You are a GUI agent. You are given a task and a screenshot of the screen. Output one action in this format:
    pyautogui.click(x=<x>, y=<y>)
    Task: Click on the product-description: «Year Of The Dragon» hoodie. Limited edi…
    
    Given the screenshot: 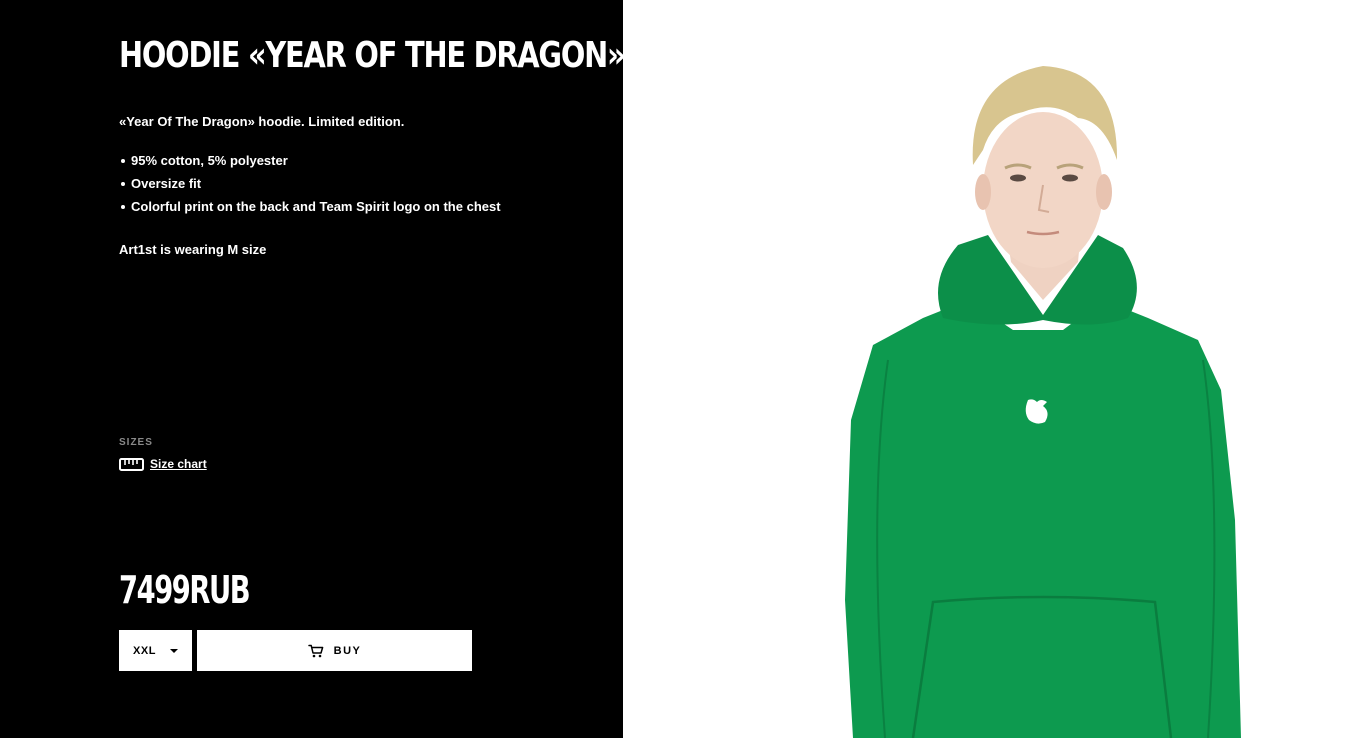 What is the action you would take?
    pyautogui.click(x=262, y=121)
    